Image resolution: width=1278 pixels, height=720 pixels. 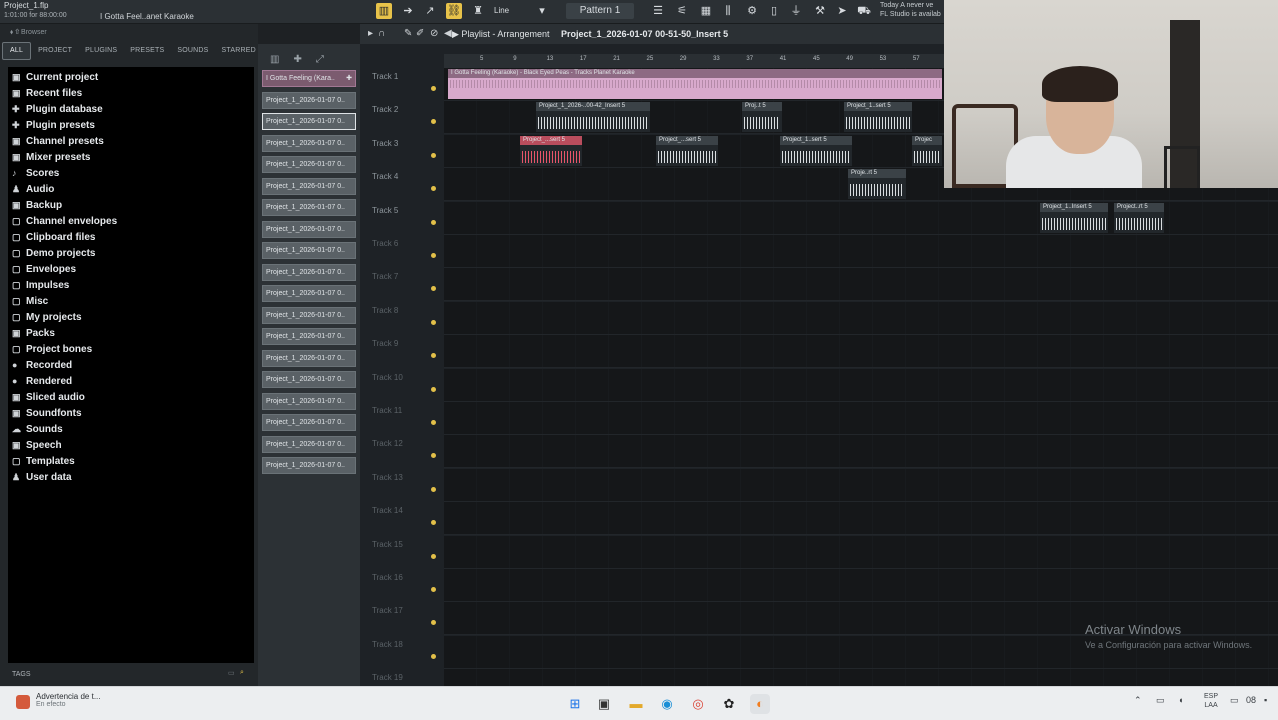 I want to click on language-indicator: ESP LAA, so click(x=1211, y=701).